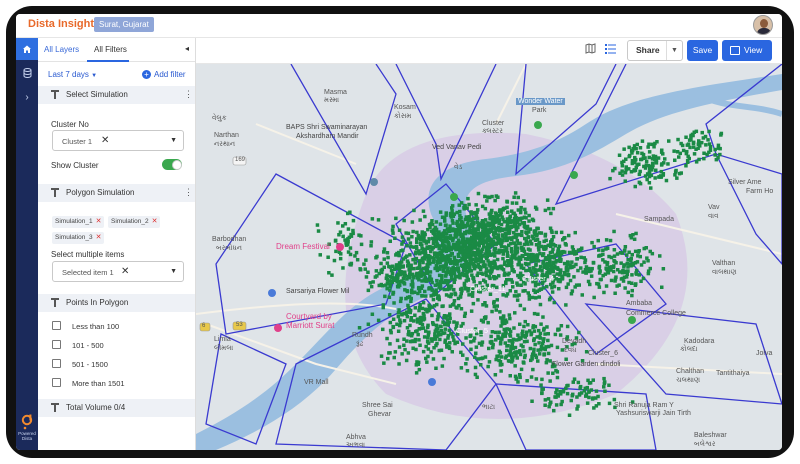  Describe the element at coordinates (134, 222) in the screenshot. I see `simulation-chip: Simulation_2 ✕` at that location.